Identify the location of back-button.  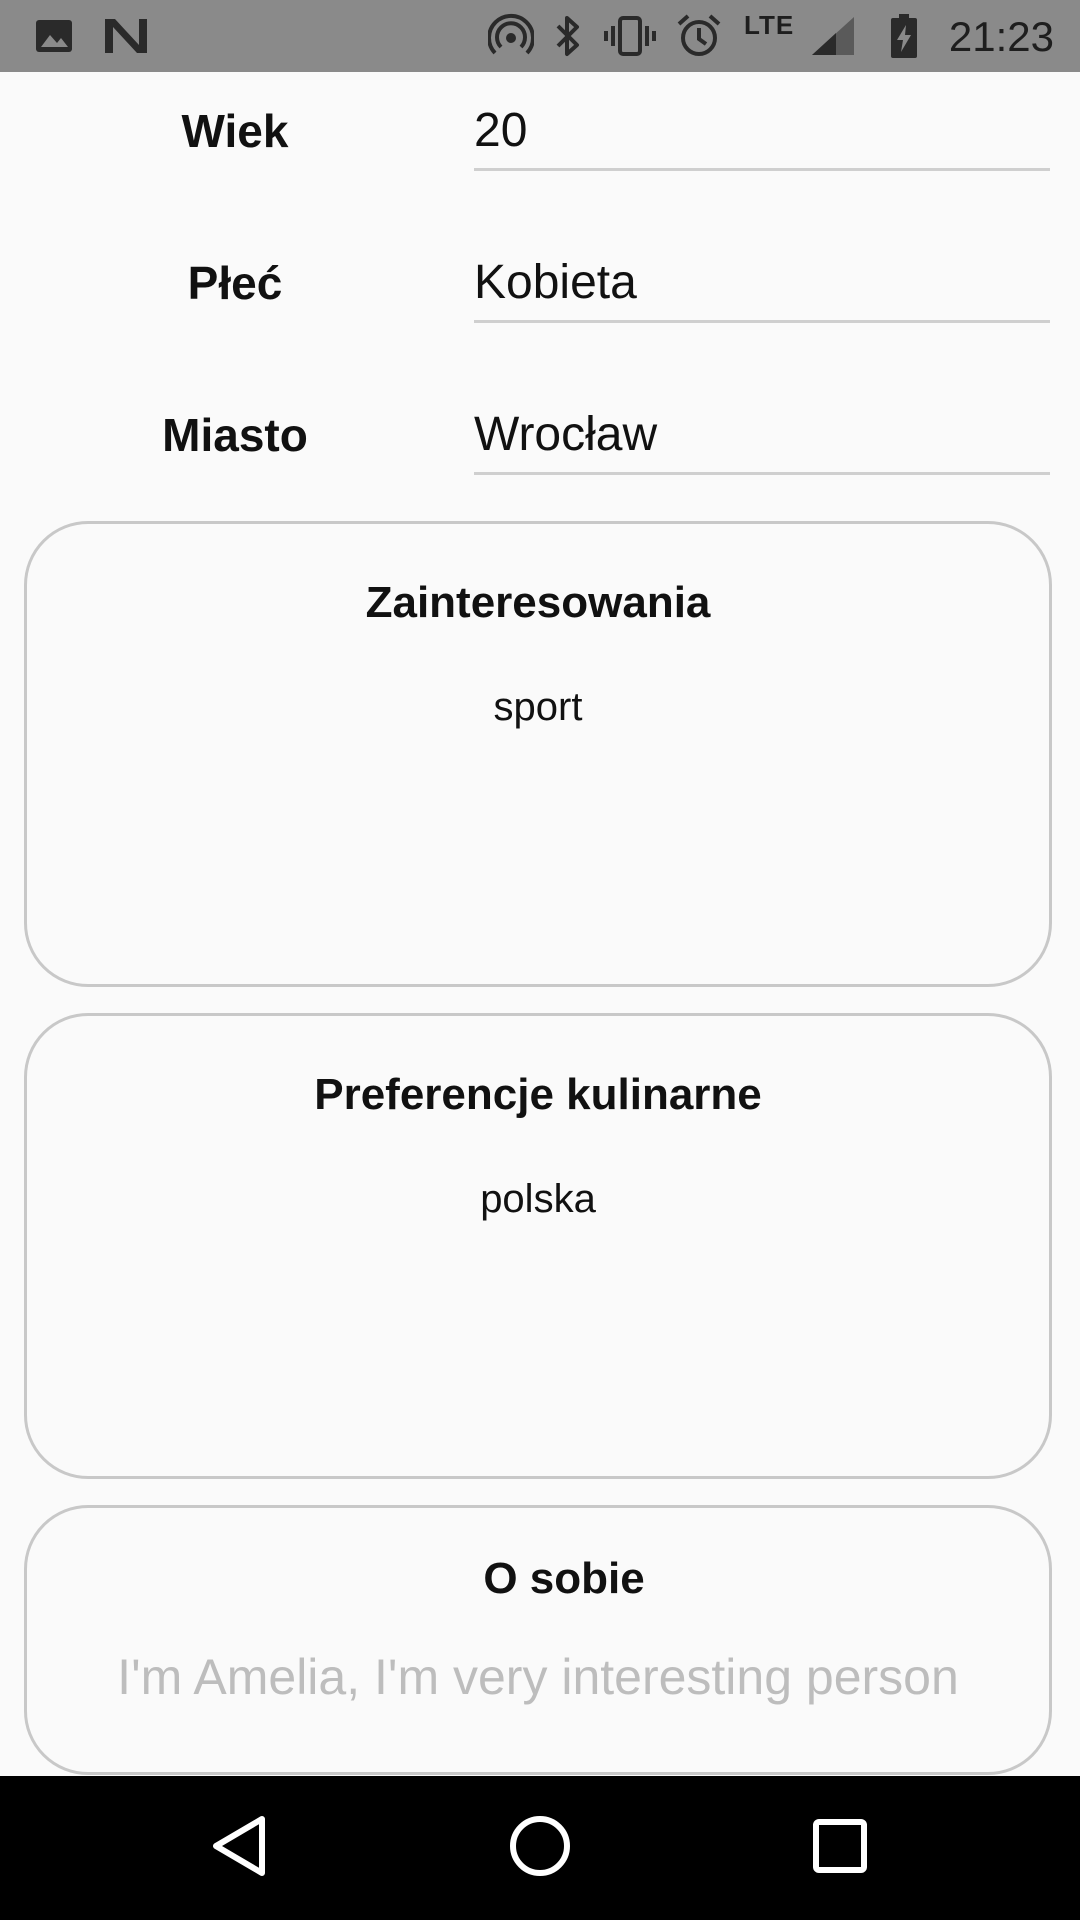
(240, 1848).